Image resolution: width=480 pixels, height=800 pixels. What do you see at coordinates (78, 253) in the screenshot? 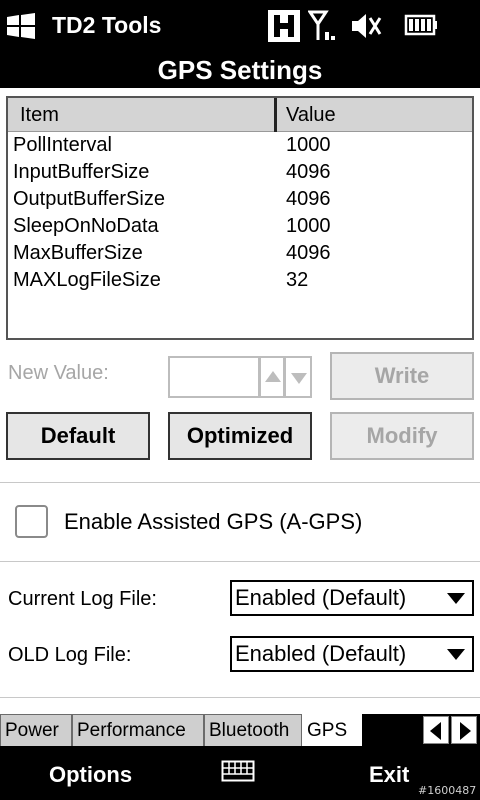
I see `row-item-name: MaxBufferSize` at bounding box center [78, 253].